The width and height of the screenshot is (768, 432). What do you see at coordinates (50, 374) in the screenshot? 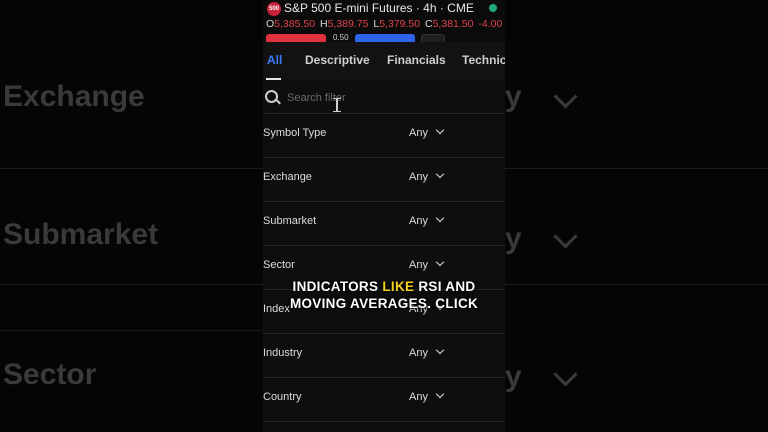
I see `bg-sector-label: Sector` at bounding box center [50, 374].